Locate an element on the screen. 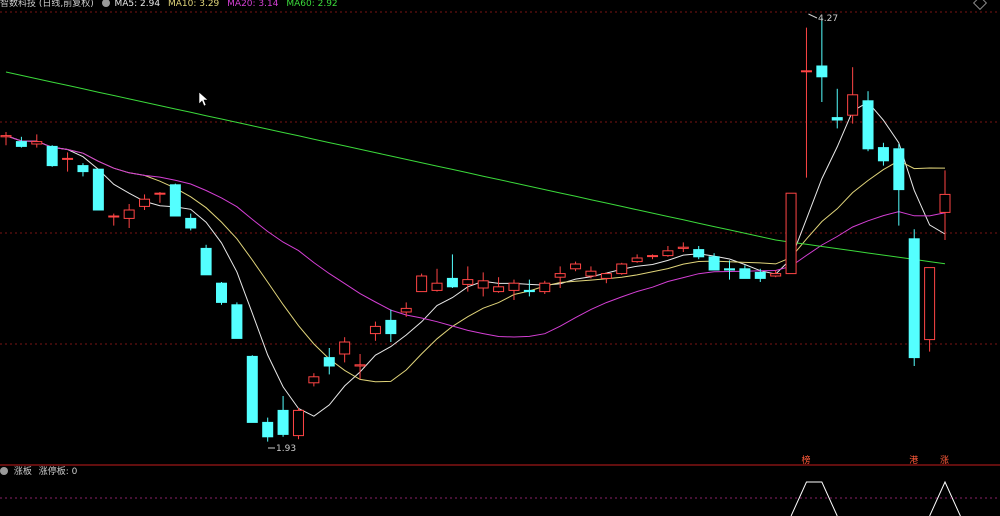 The image size is (1000, 516). mouse-cursor-icon is located at coordinates (203, 99).